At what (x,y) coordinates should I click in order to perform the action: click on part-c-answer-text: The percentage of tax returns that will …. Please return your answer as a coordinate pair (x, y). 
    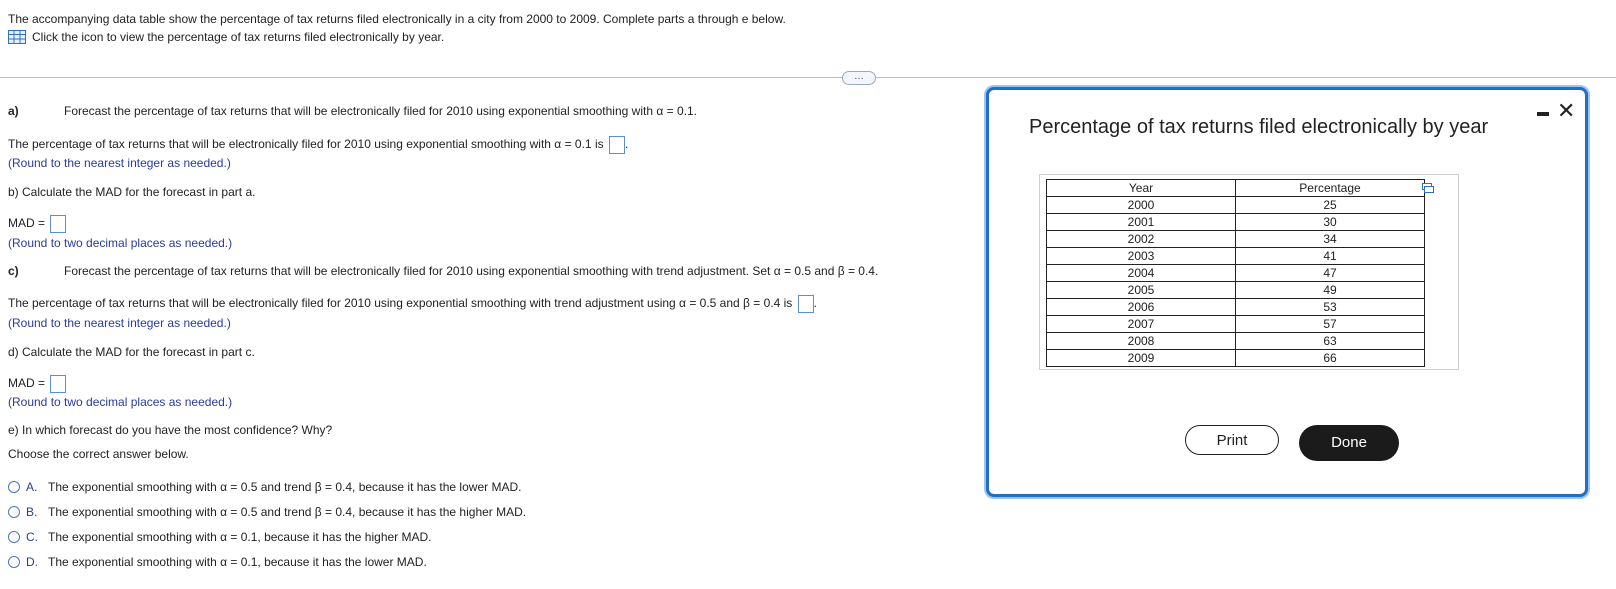
    Looking at the image, I should click on (400, 303).